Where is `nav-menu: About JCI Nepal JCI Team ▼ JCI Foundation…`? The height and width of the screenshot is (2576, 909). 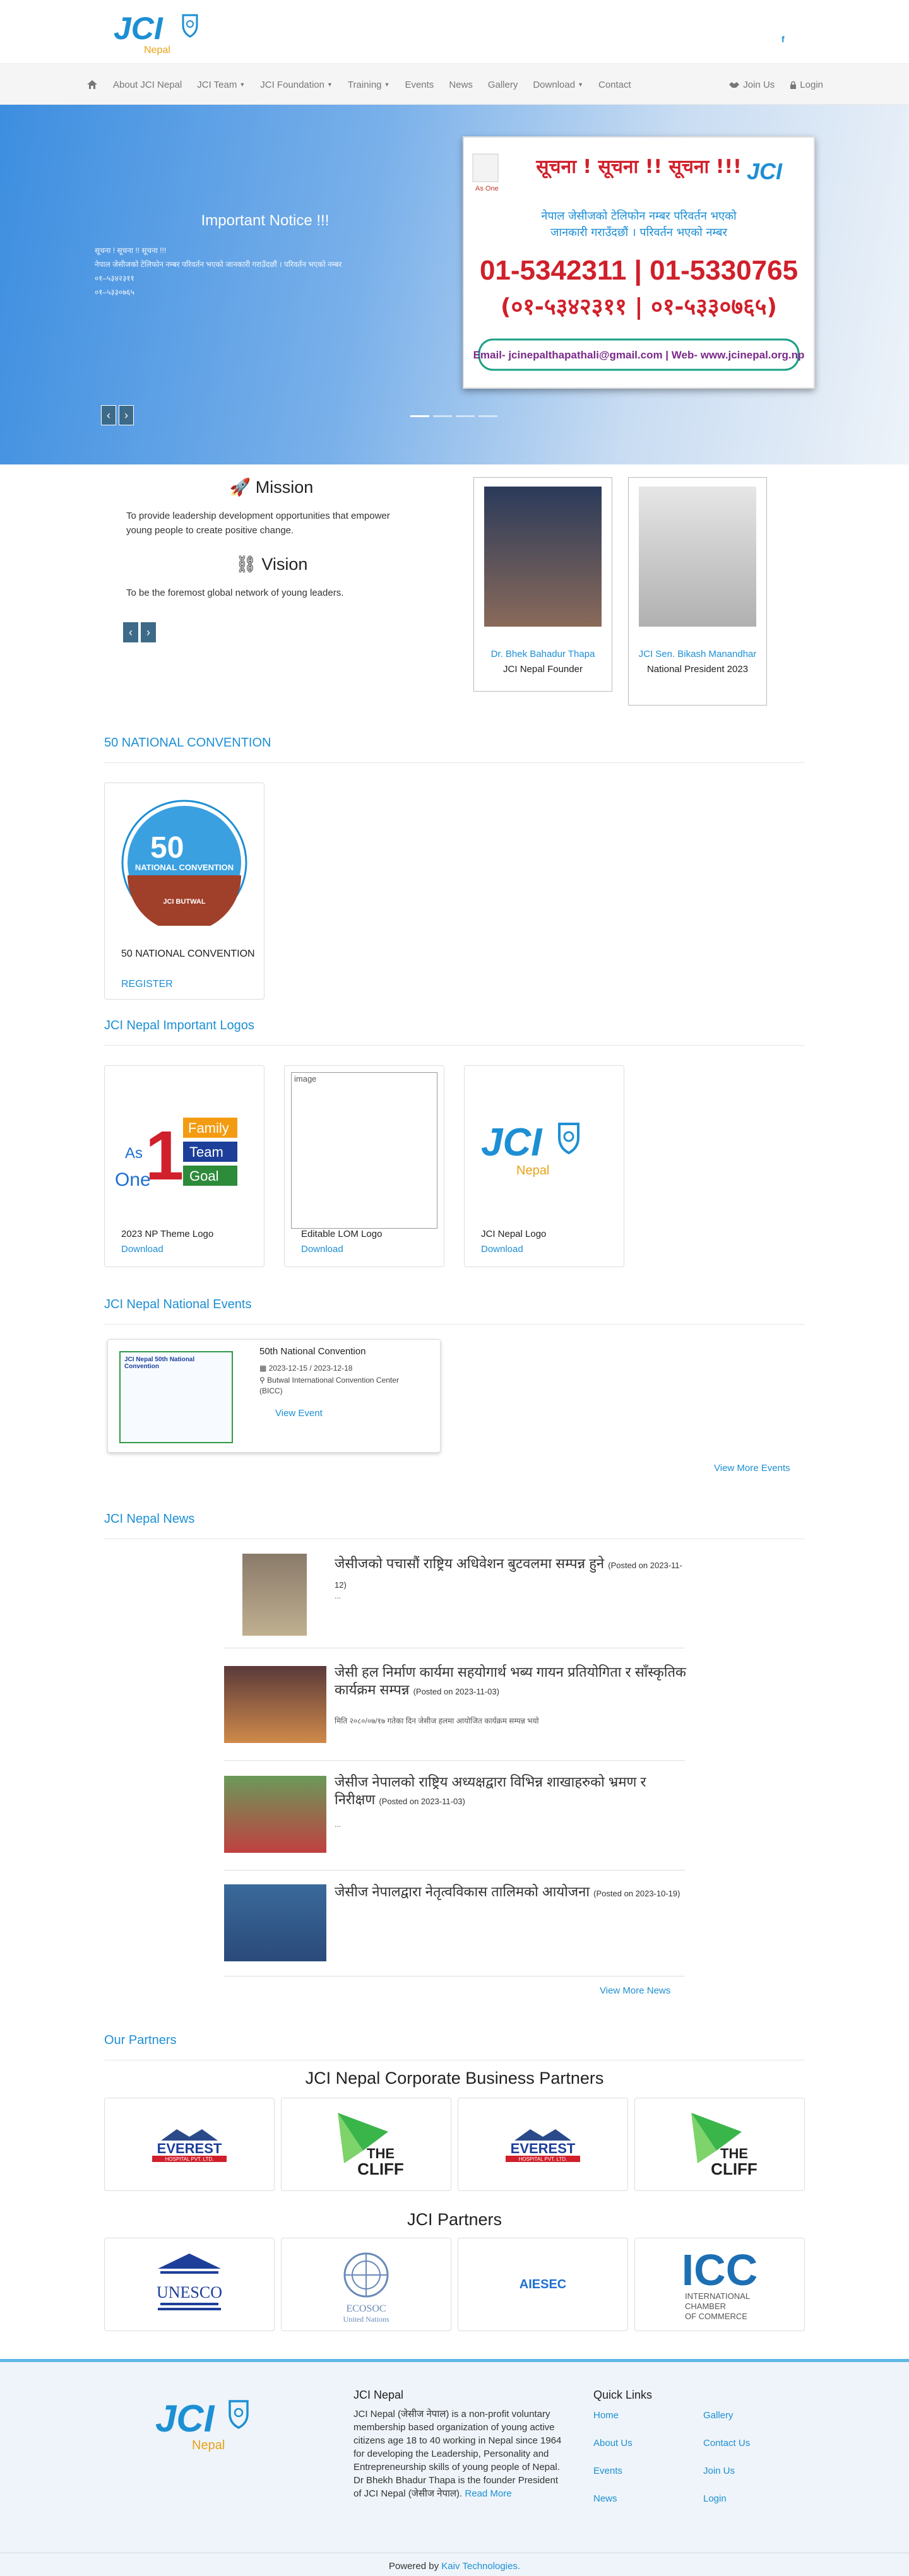
nav-menu: About JCI Nepal JCI Team ▼ JCI Foundation… is located at coordinates (366, 84).